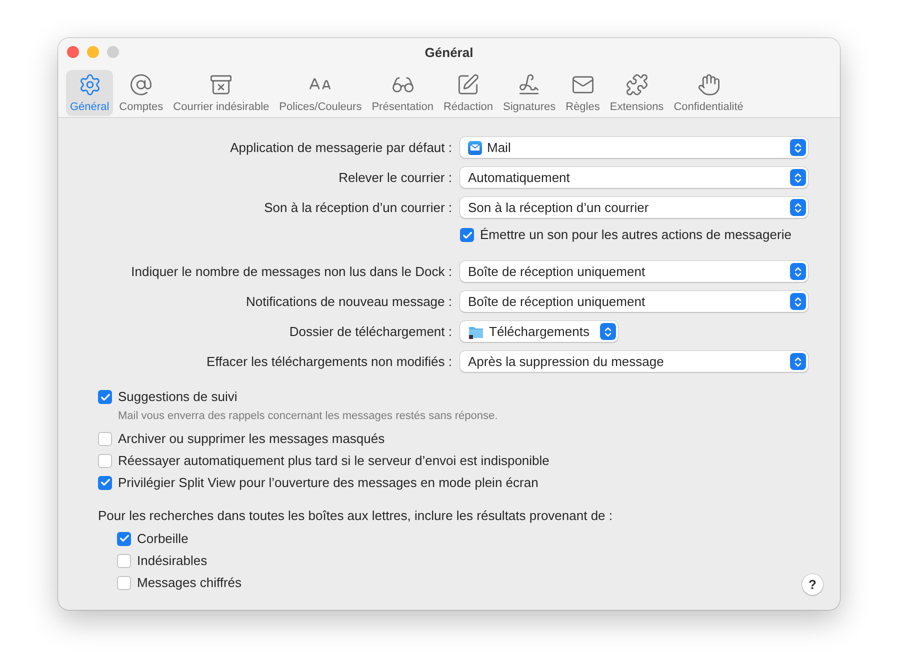 This screenshot has height=666, width=898. What do you see at coordinates (634, 177) in the screenshot?
I see `popup-button: Automatiquement` at bounding box center [634, 177].